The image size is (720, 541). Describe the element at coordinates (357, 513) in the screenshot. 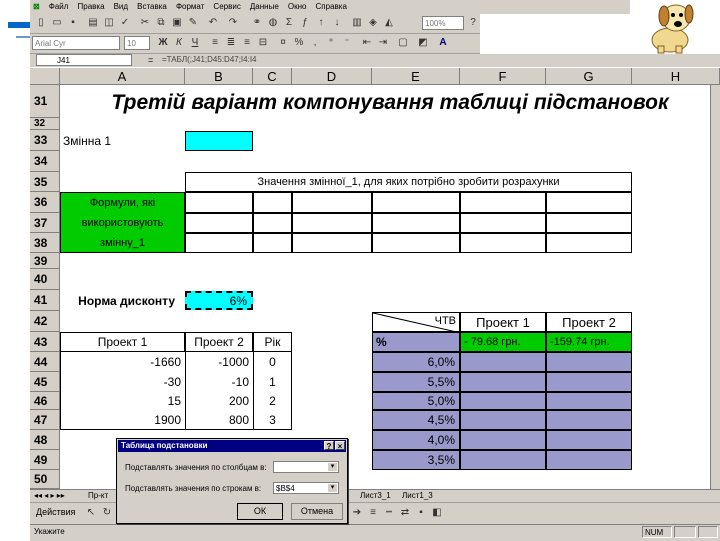

I see `arrow-style-icon: ➔` at that location.